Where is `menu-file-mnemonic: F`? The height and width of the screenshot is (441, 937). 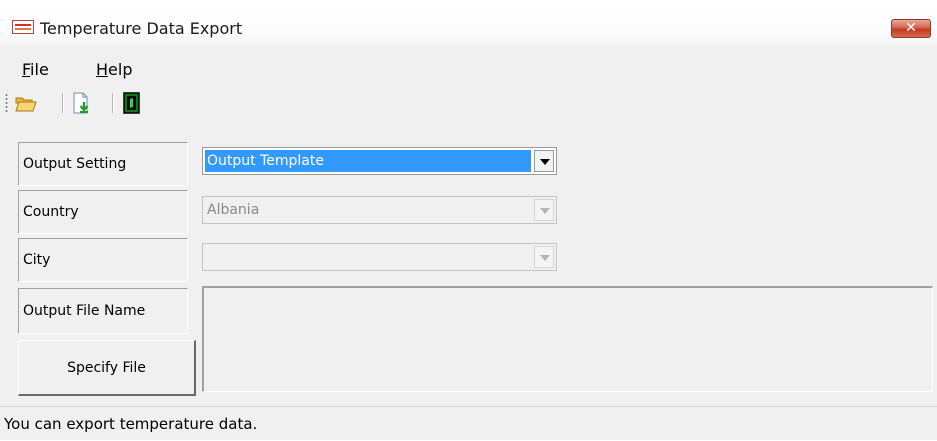 menu-file-mnemonic: F is located at coordinates (26, 69).